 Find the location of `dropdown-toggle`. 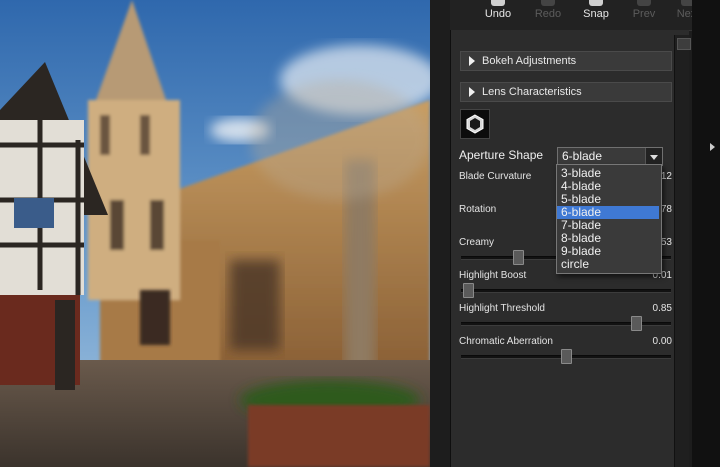

dropdown-toggle is located at coordinates (653, 156).